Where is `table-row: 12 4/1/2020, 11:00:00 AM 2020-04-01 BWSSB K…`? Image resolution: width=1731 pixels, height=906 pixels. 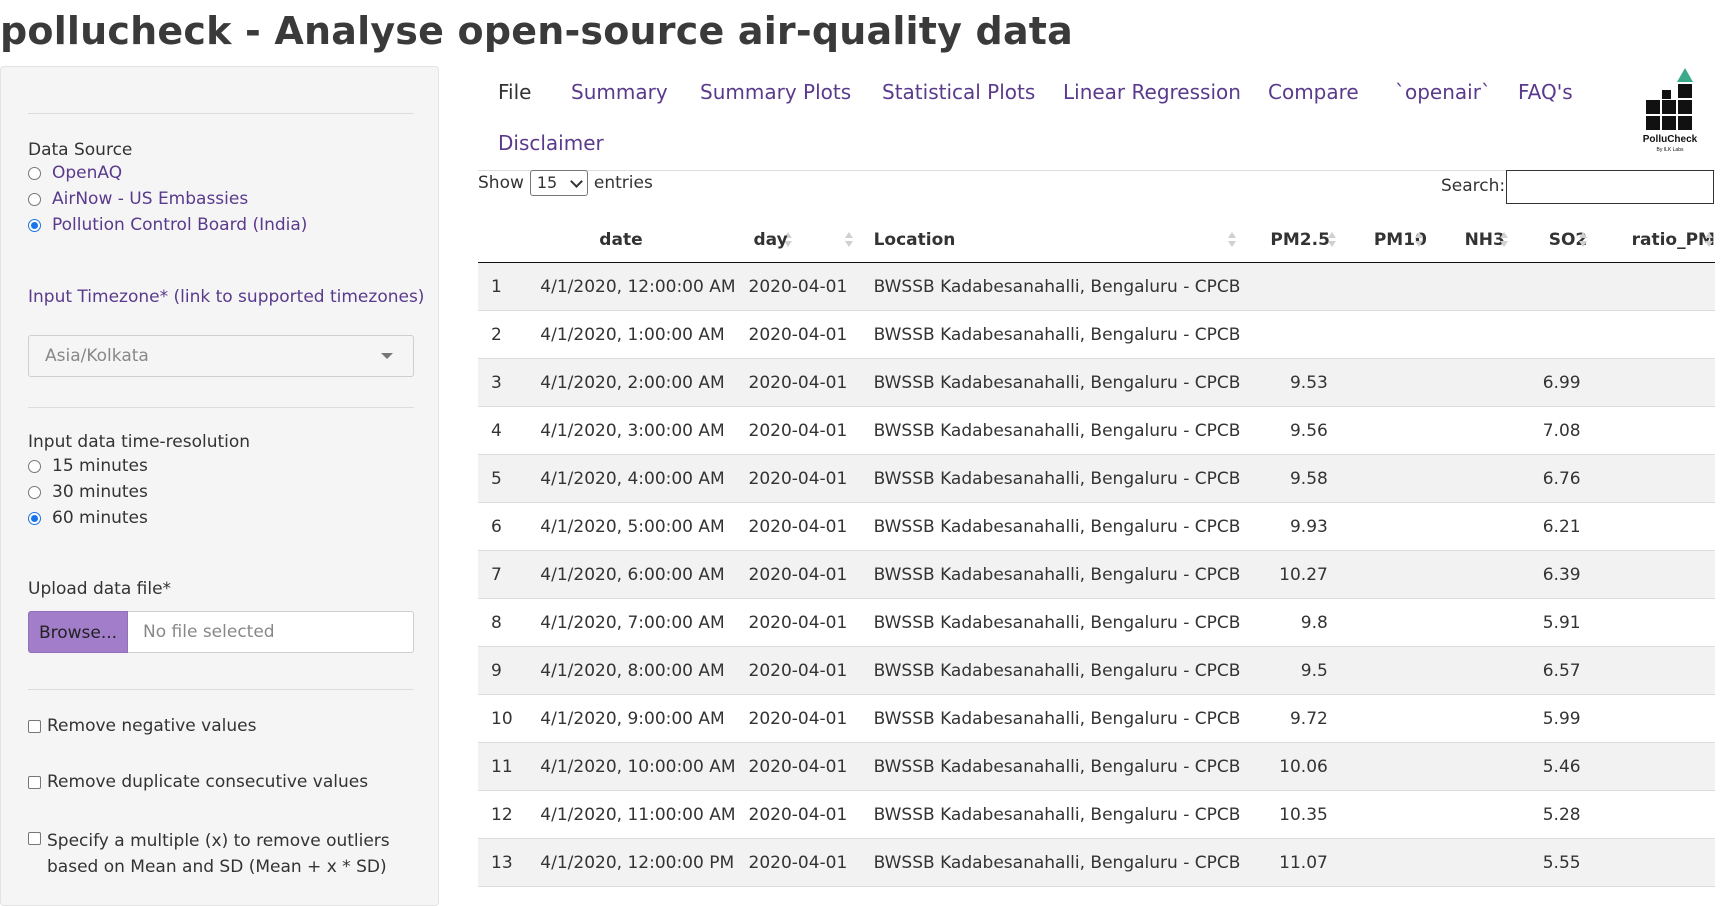
table-row: 12 4/1/2020, 11:00:00 AM 2020-04-01 BWSSB K… is located at coordinates (1096, 814).